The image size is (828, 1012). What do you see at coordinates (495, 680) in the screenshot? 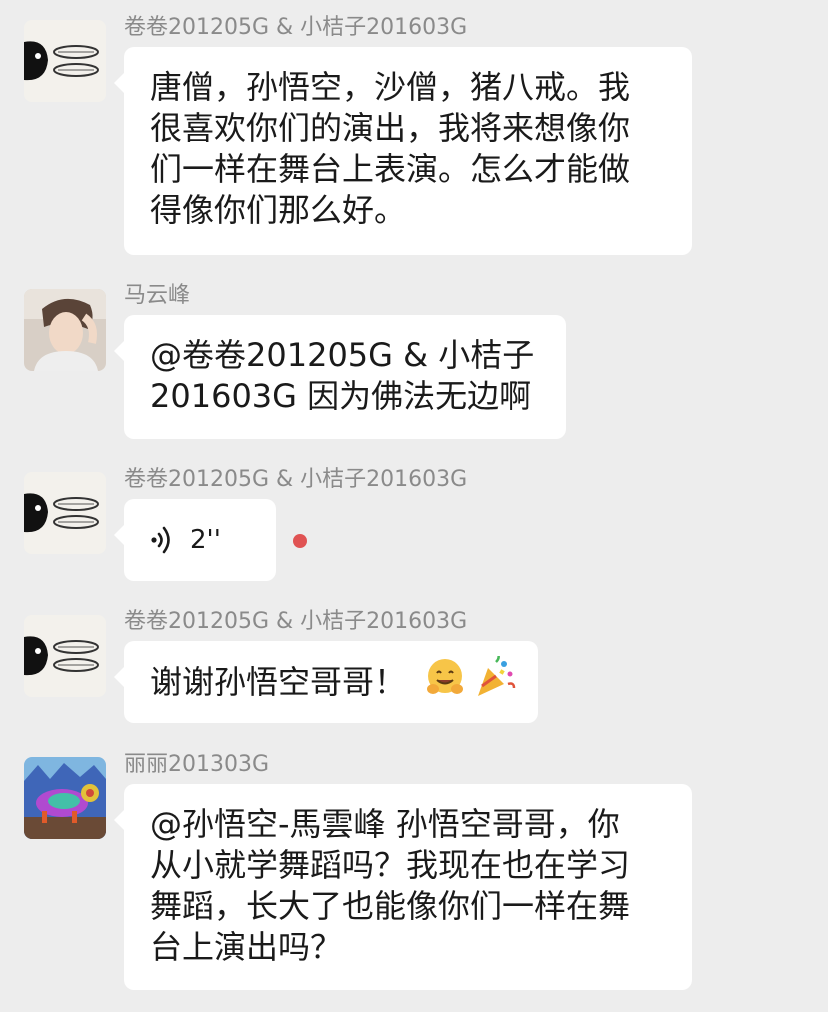
I see `party-popper-emoji-icon` at bounding box center [495, 680].